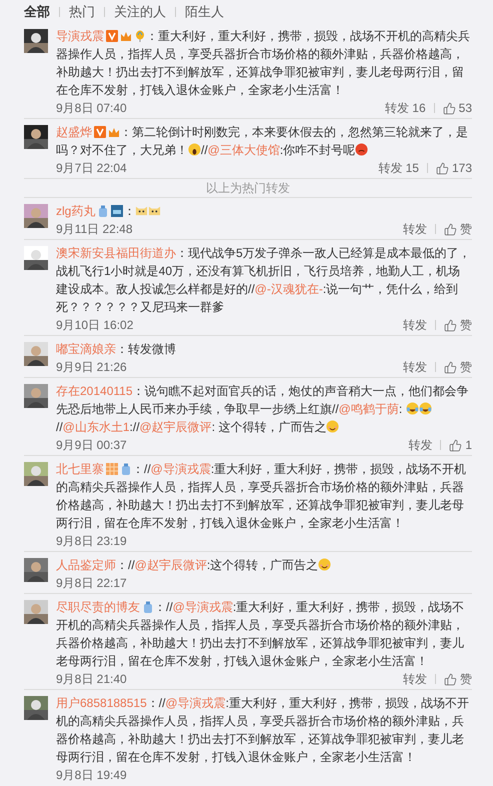 Image resolution: width=493 pixels, height=786 pixels. Describe the element at coordinates (95, 325) in the screenshot. I see `timestamp: 9月10日 16:02` at that location.